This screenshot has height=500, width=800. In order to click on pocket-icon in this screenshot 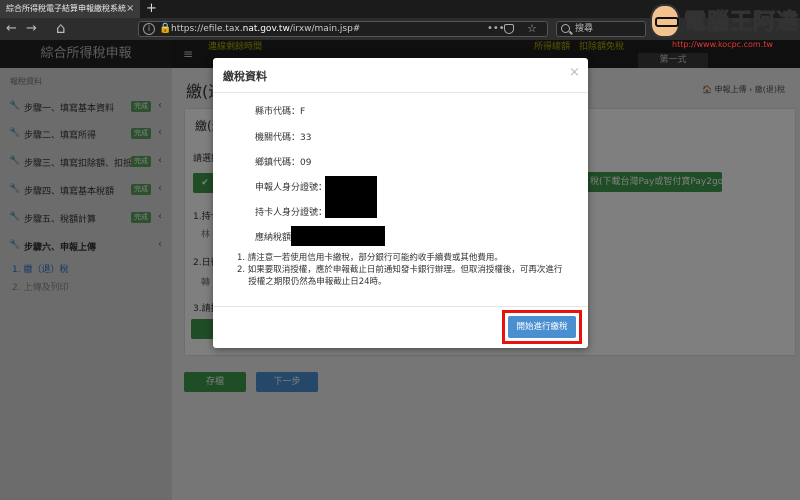, I will do `click(509, 29)`.